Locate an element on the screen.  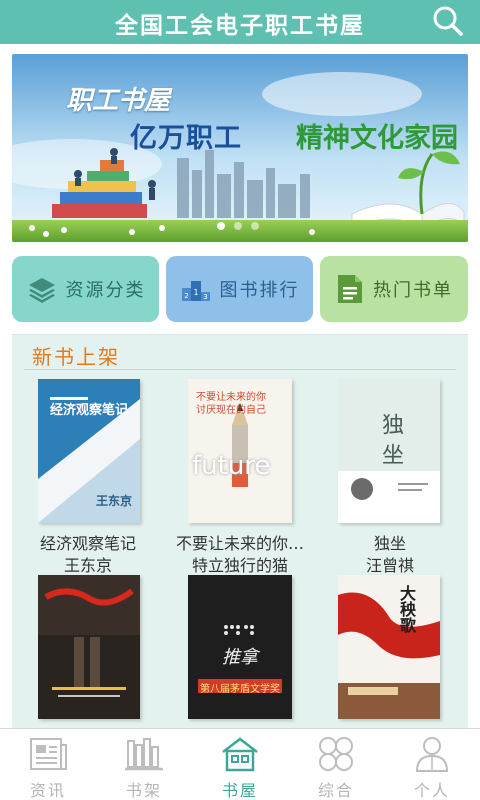
layers-icon is located at coordinates (41, 290).